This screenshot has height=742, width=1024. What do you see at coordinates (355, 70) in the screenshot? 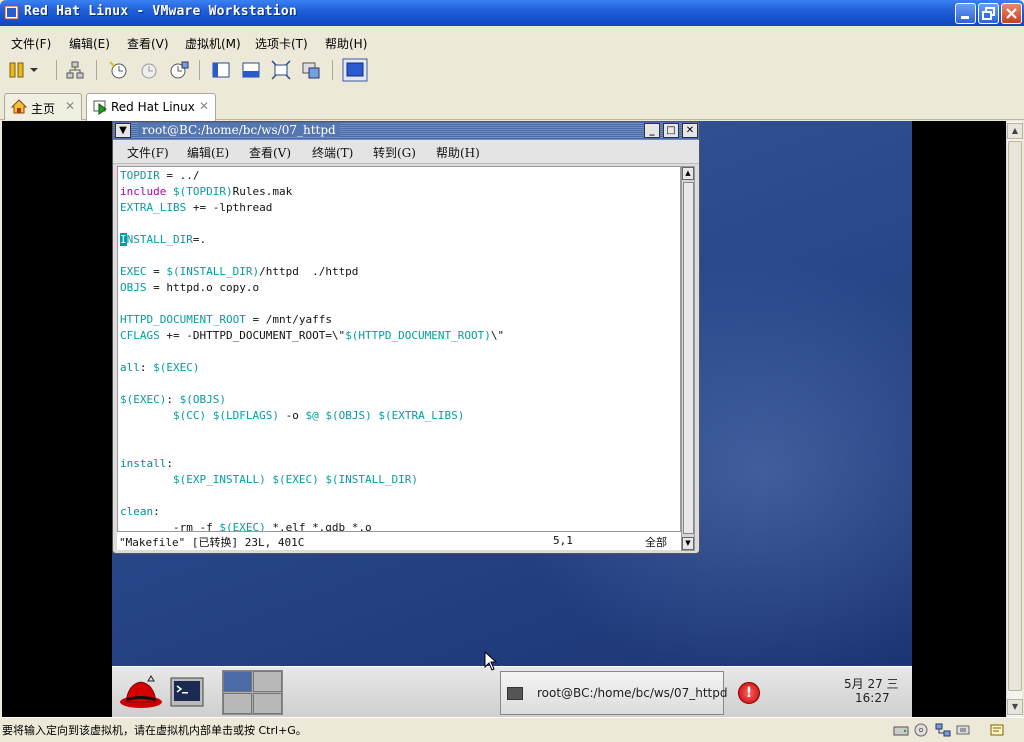
I see `quick-switch-icon` at bounding box center [355, 70].